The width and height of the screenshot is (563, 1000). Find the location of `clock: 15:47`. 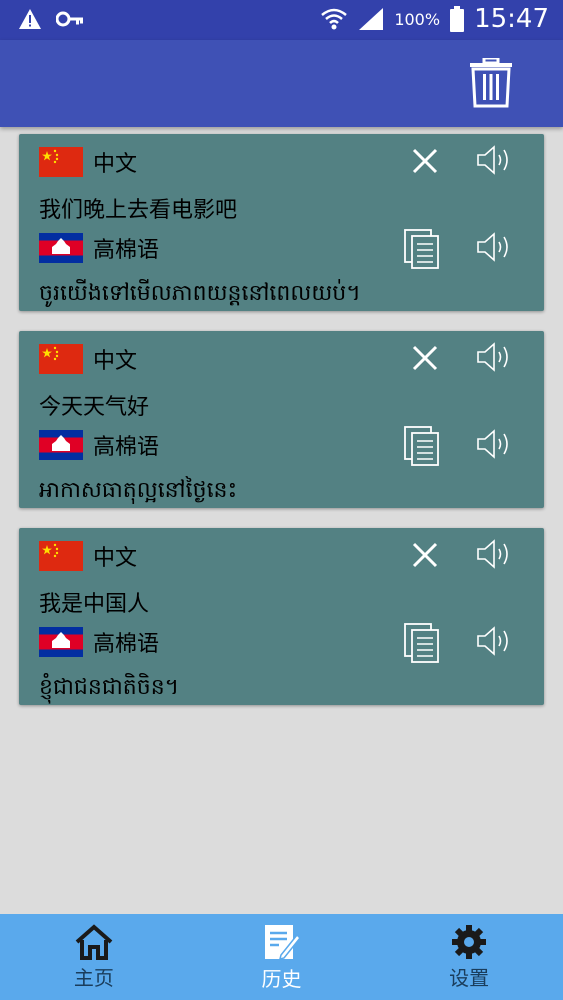

clock: 15:47 is located at coordinates (511, 19).